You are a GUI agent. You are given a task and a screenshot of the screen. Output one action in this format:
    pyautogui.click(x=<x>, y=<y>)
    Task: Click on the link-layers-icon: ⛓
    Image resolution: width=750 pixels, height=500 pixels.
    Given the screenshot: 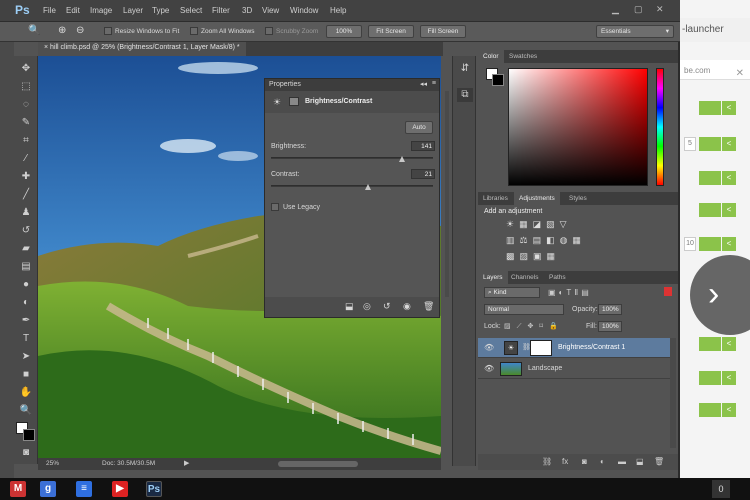 What is the action you would take?
    pyautogui.click(x=547, y=461)
    